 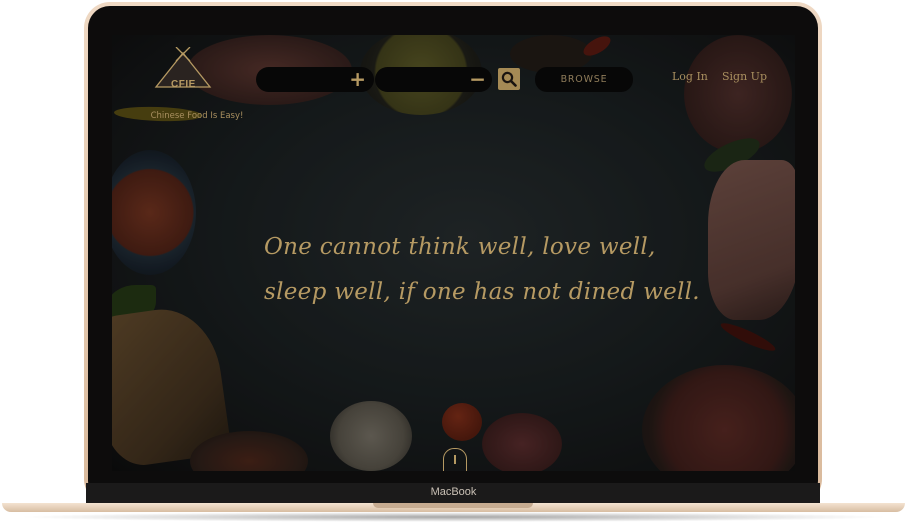 I want to click on quote-line: sleep well, if one has not dined well., so click(x=482, y=292).